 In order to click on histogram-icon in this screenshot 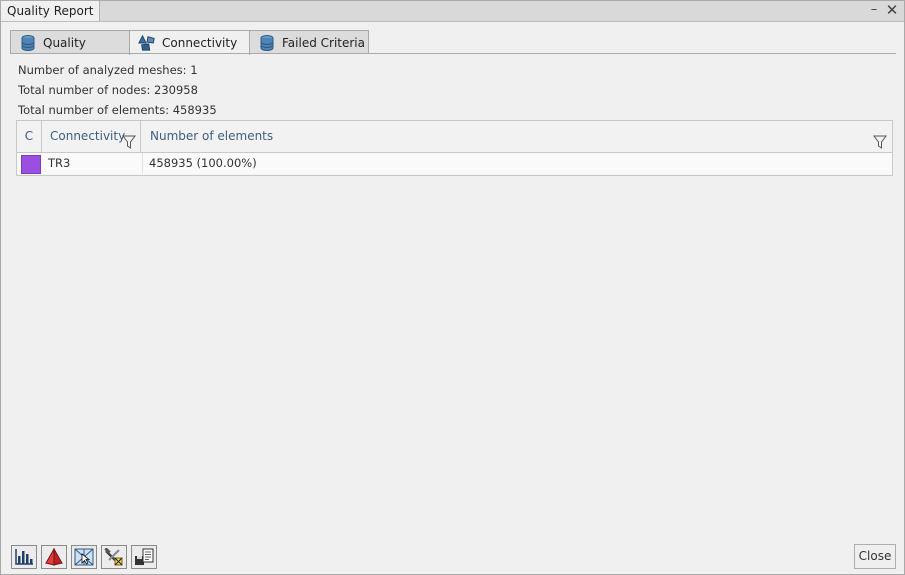, I will do `click(24, 557)`.